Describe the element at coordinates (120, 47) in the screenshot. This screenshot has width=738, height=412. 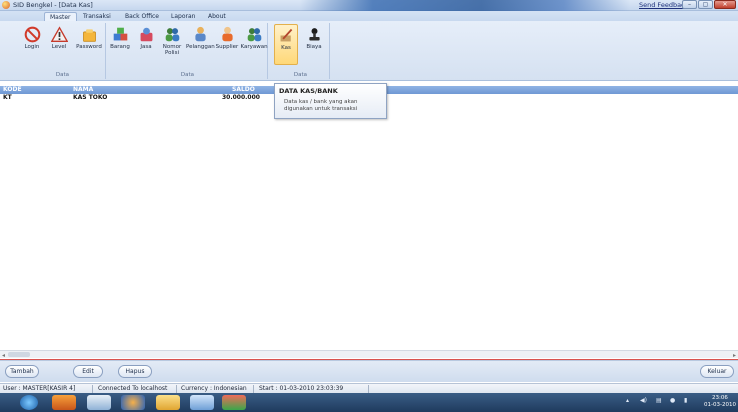
I see `barang-label: Barang` at that location.